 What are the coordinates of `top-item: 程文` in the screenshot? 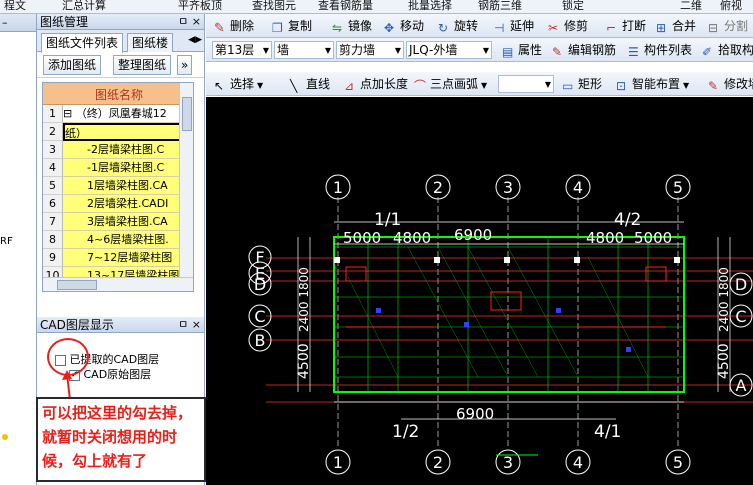 It's located at (15, 6).